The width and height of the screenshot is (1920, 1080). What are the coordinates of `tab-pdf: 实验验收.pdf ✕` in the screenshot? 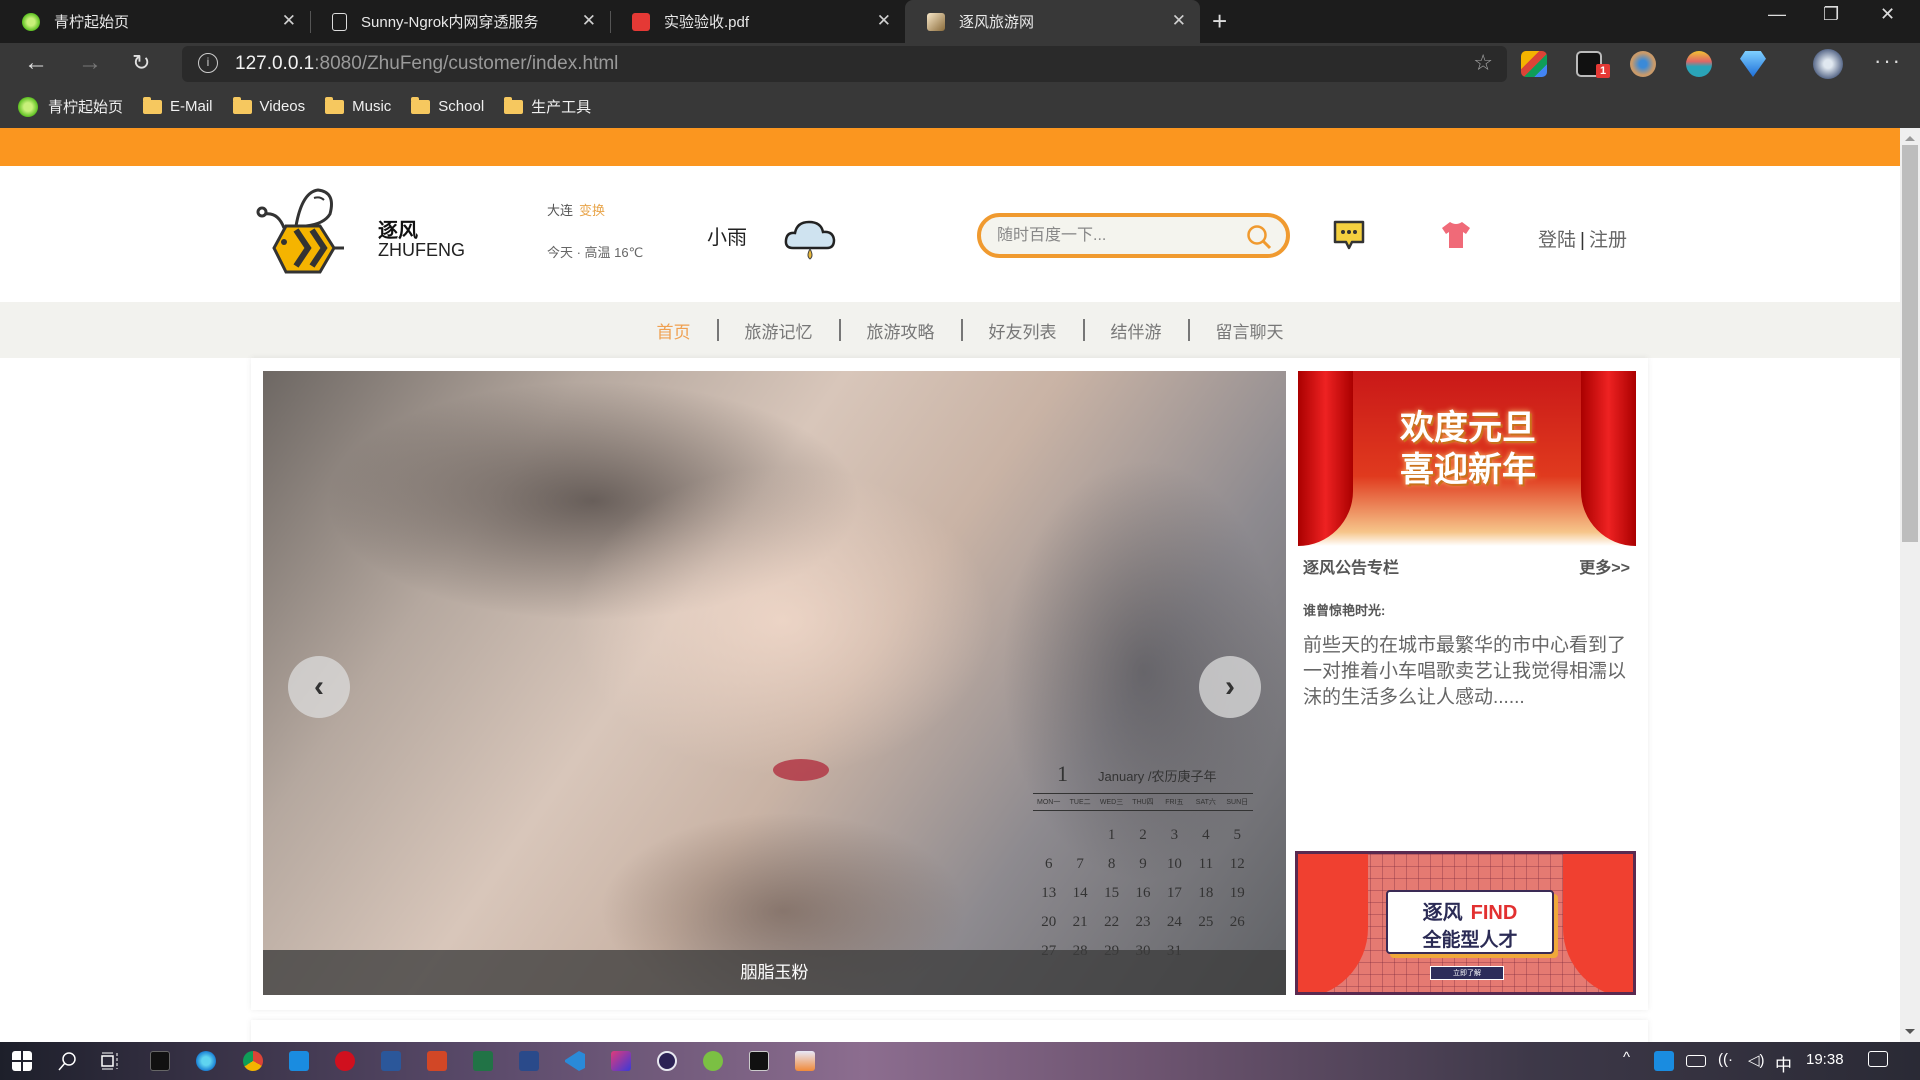 It's located at (757, 21).